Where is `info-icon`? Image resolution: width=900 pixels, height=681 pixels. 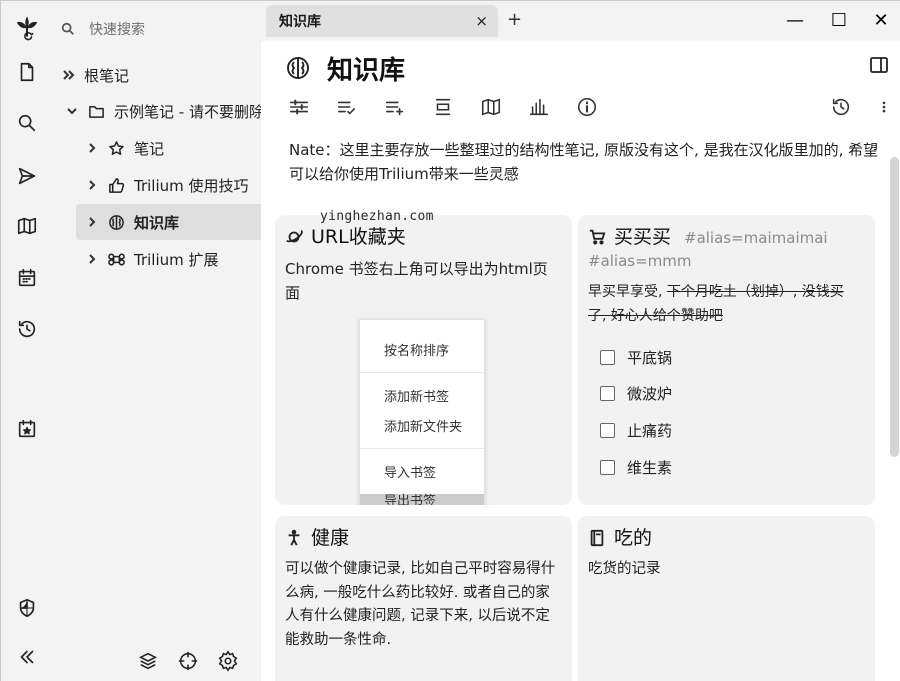
info-icon is located at coordinates (587, 107).